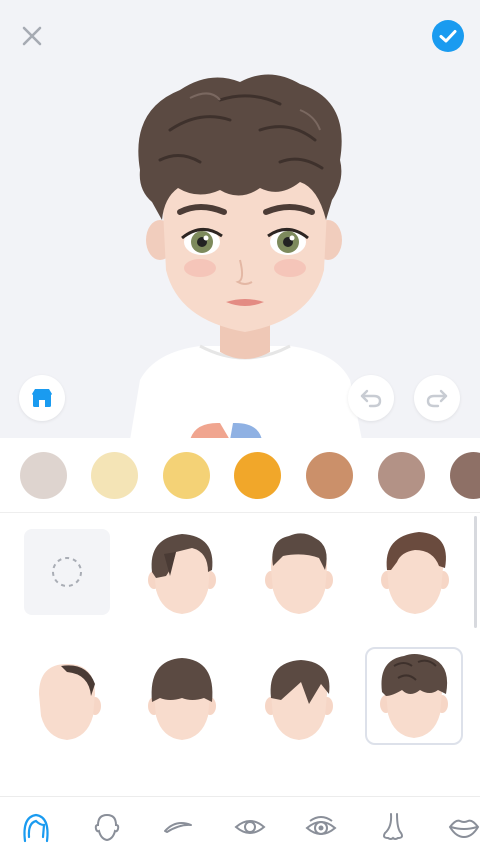 This screenshot has width=480, height=854. I want to click on hair-style-side-fringe, so click(299, 698).